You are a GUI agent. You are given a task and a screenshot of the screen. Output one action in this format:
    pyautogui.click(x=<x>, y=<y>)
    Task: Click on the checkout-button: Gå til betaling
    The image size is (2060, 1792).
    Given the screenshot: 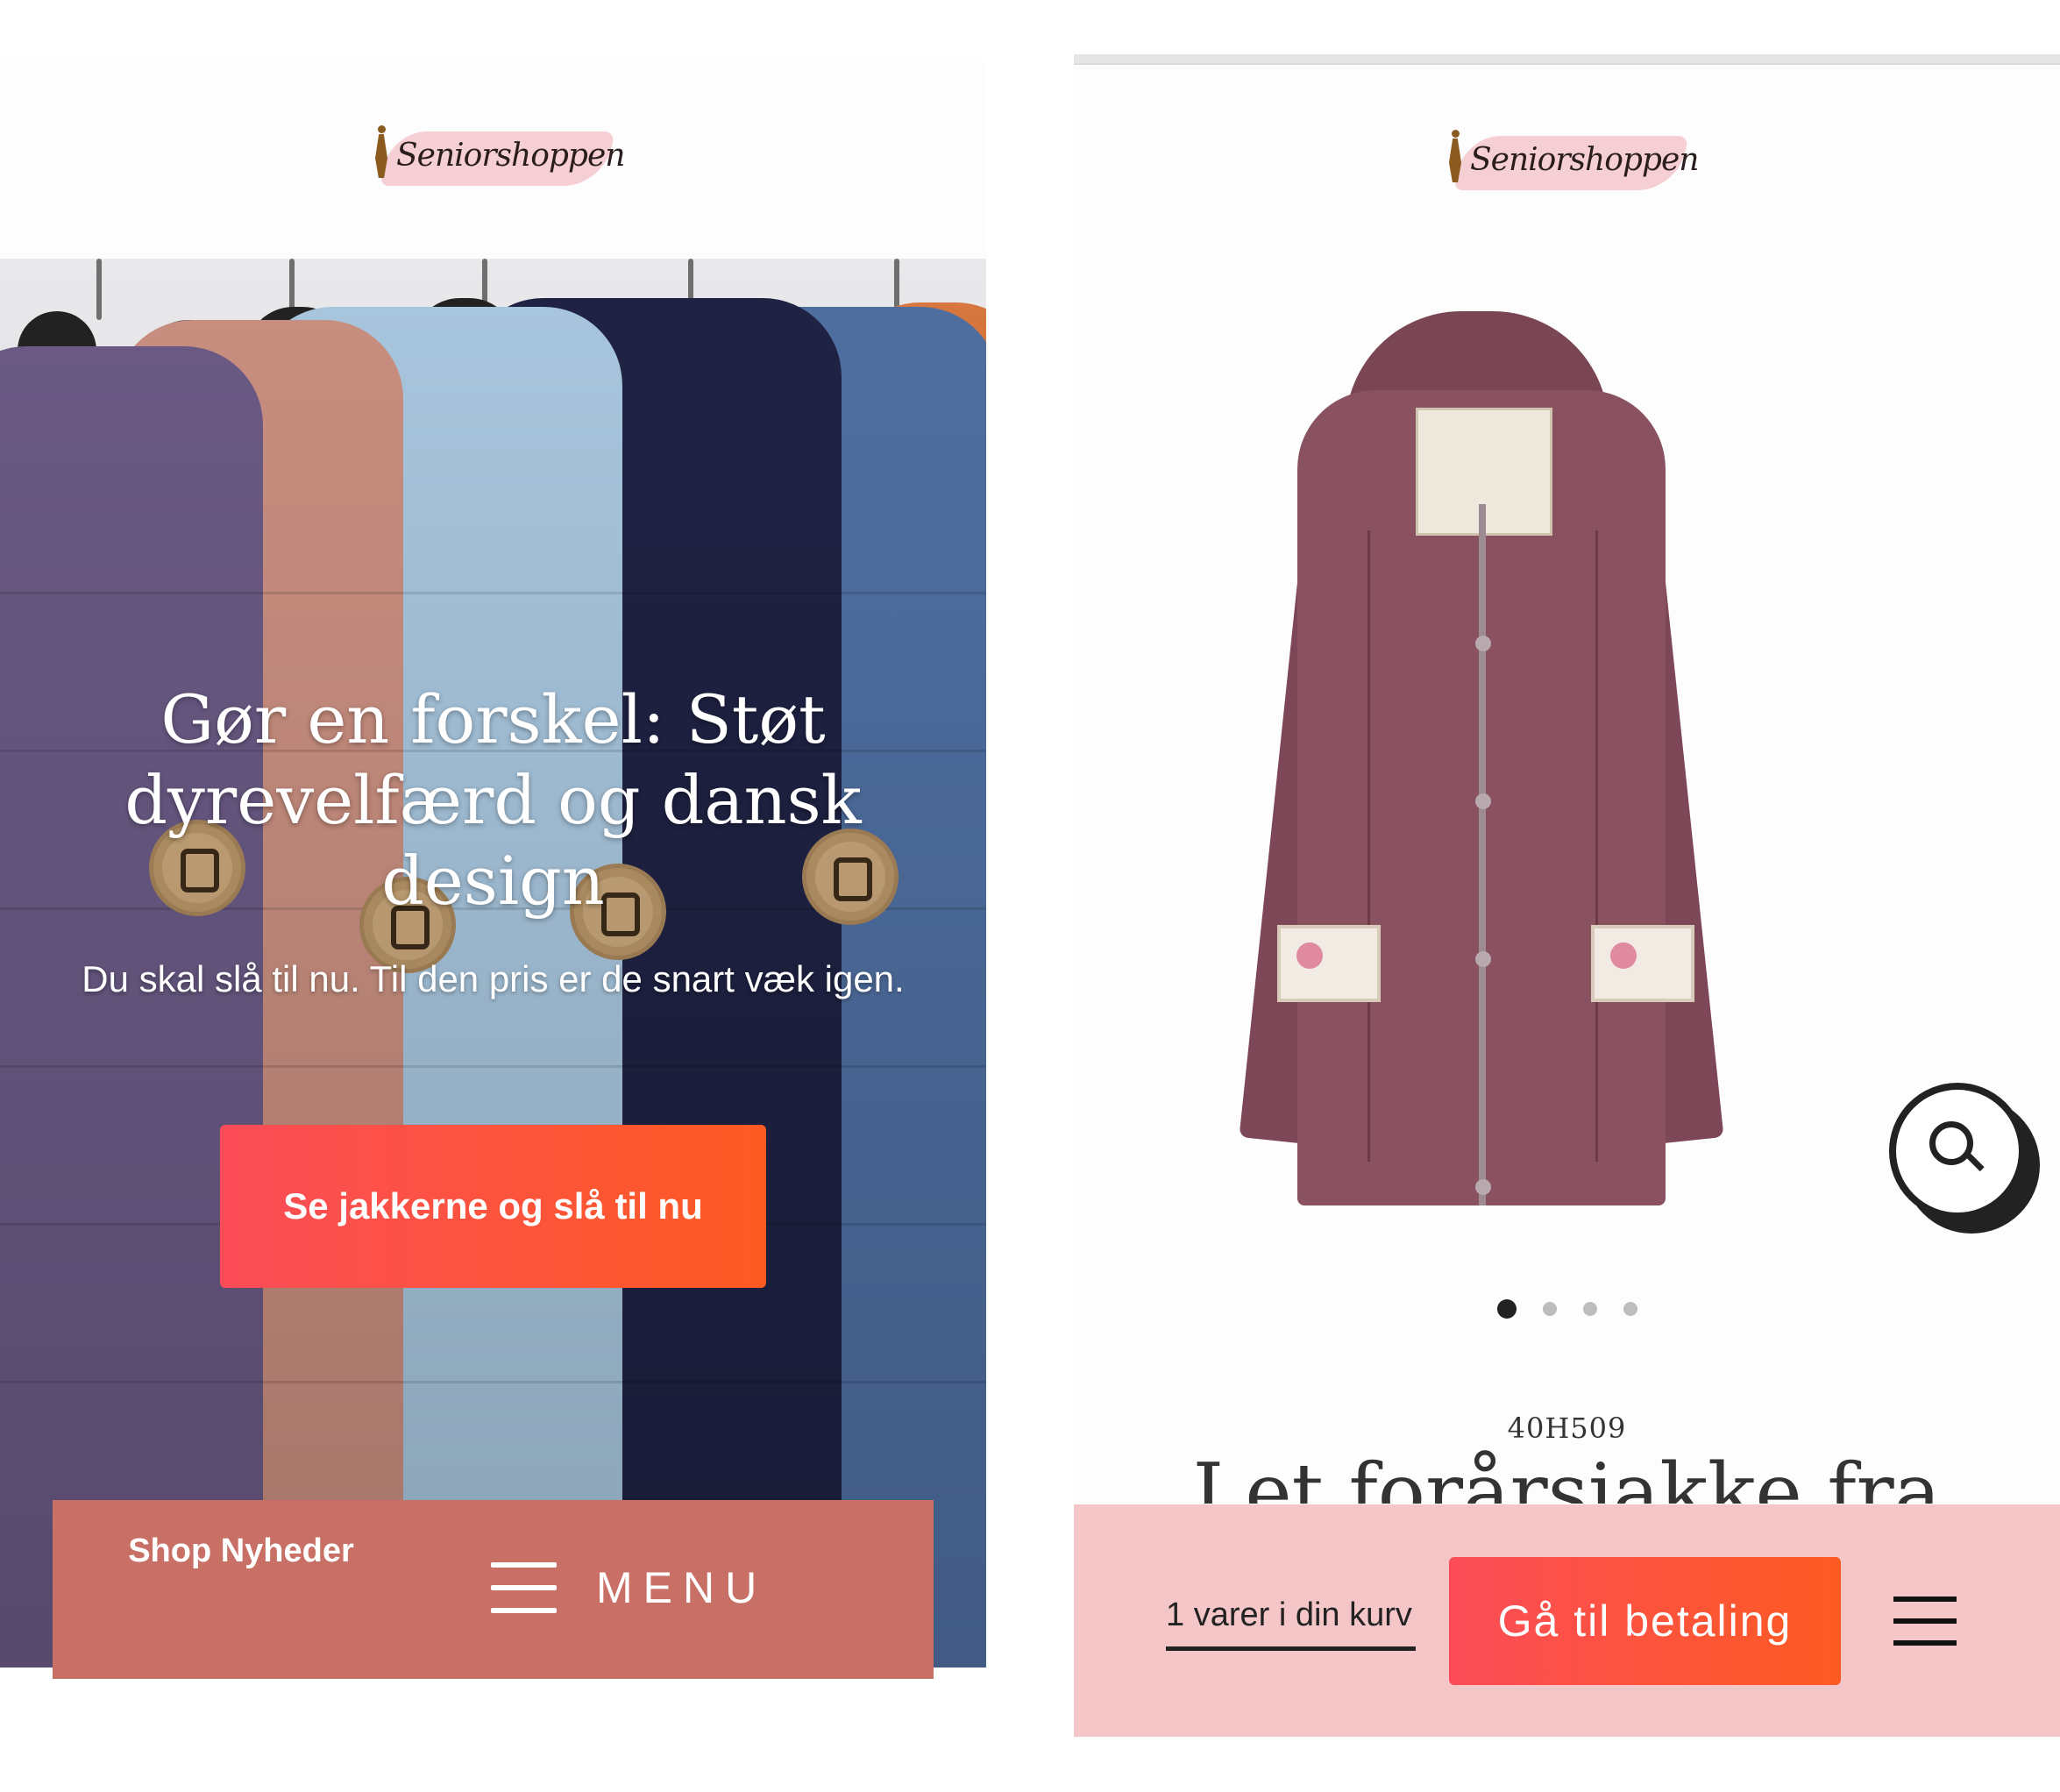 What is the action you would take?
    pyautogui.click(x=1645, y=1621)
    